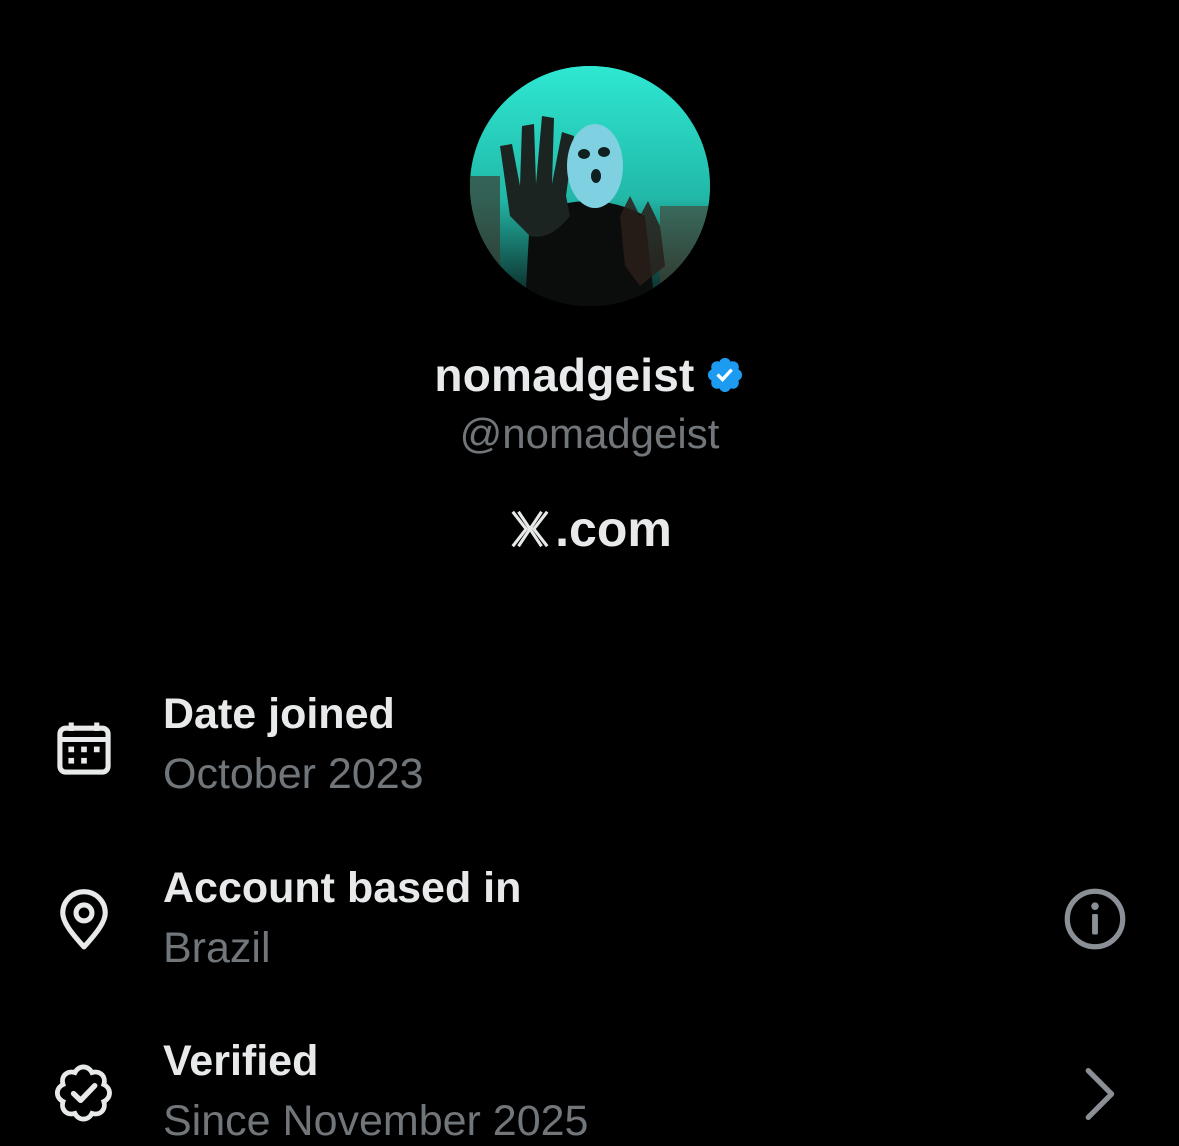  I want to click on location-pin-icon, so click(84, 919).